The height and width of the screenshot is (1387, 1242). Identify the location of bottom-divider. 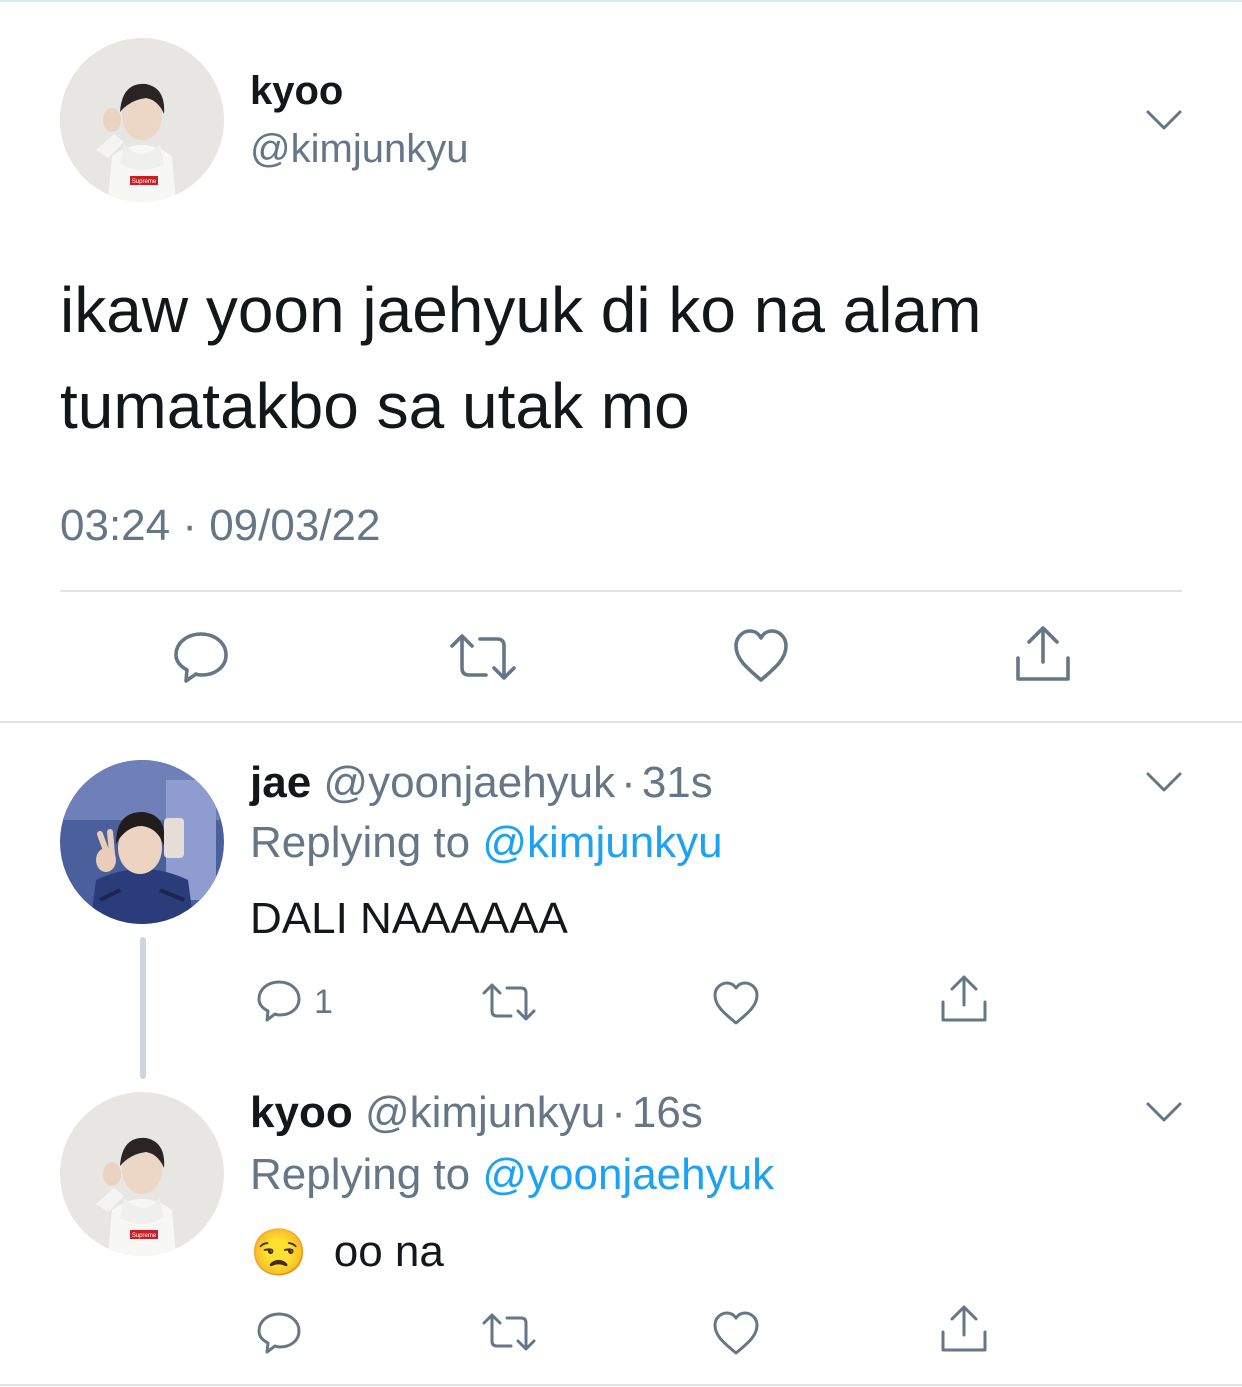
(621, 1385).